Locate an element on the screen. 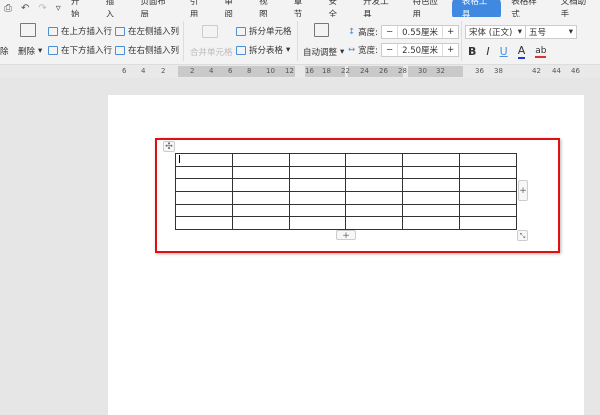 The width and height of the screenshot is (600, 415). ruler-tick: 44 is located at coordinates (556, 71).